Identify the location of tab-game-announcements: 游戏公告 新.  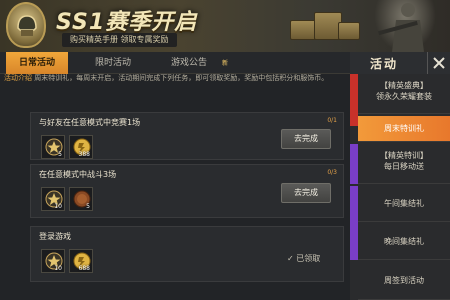
(193, 63).